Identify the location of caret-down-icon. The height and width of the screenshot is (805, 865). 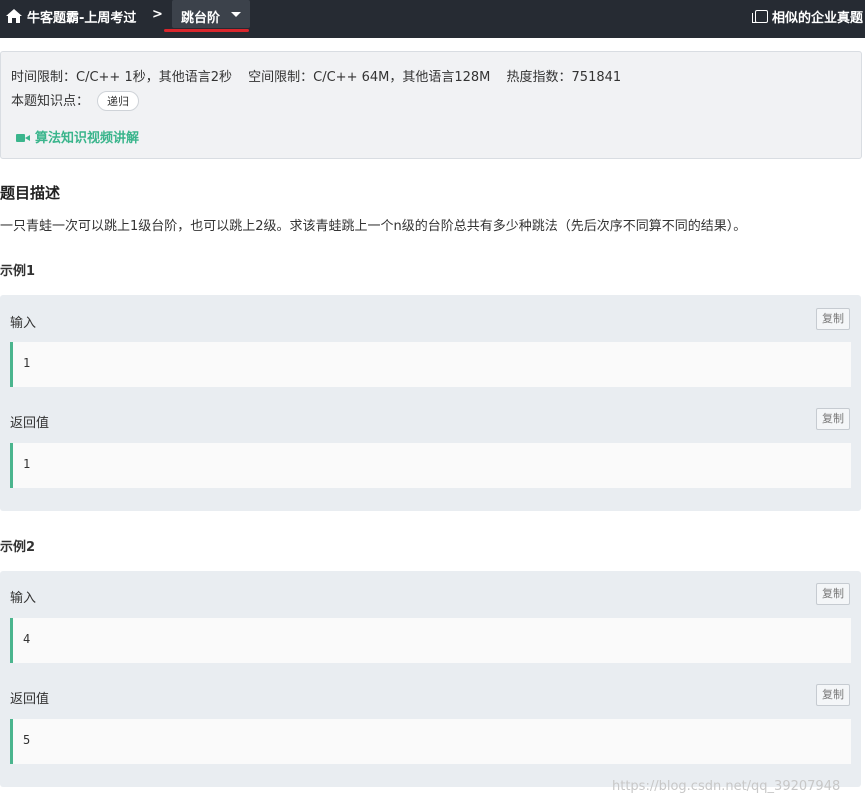
(236, 14).